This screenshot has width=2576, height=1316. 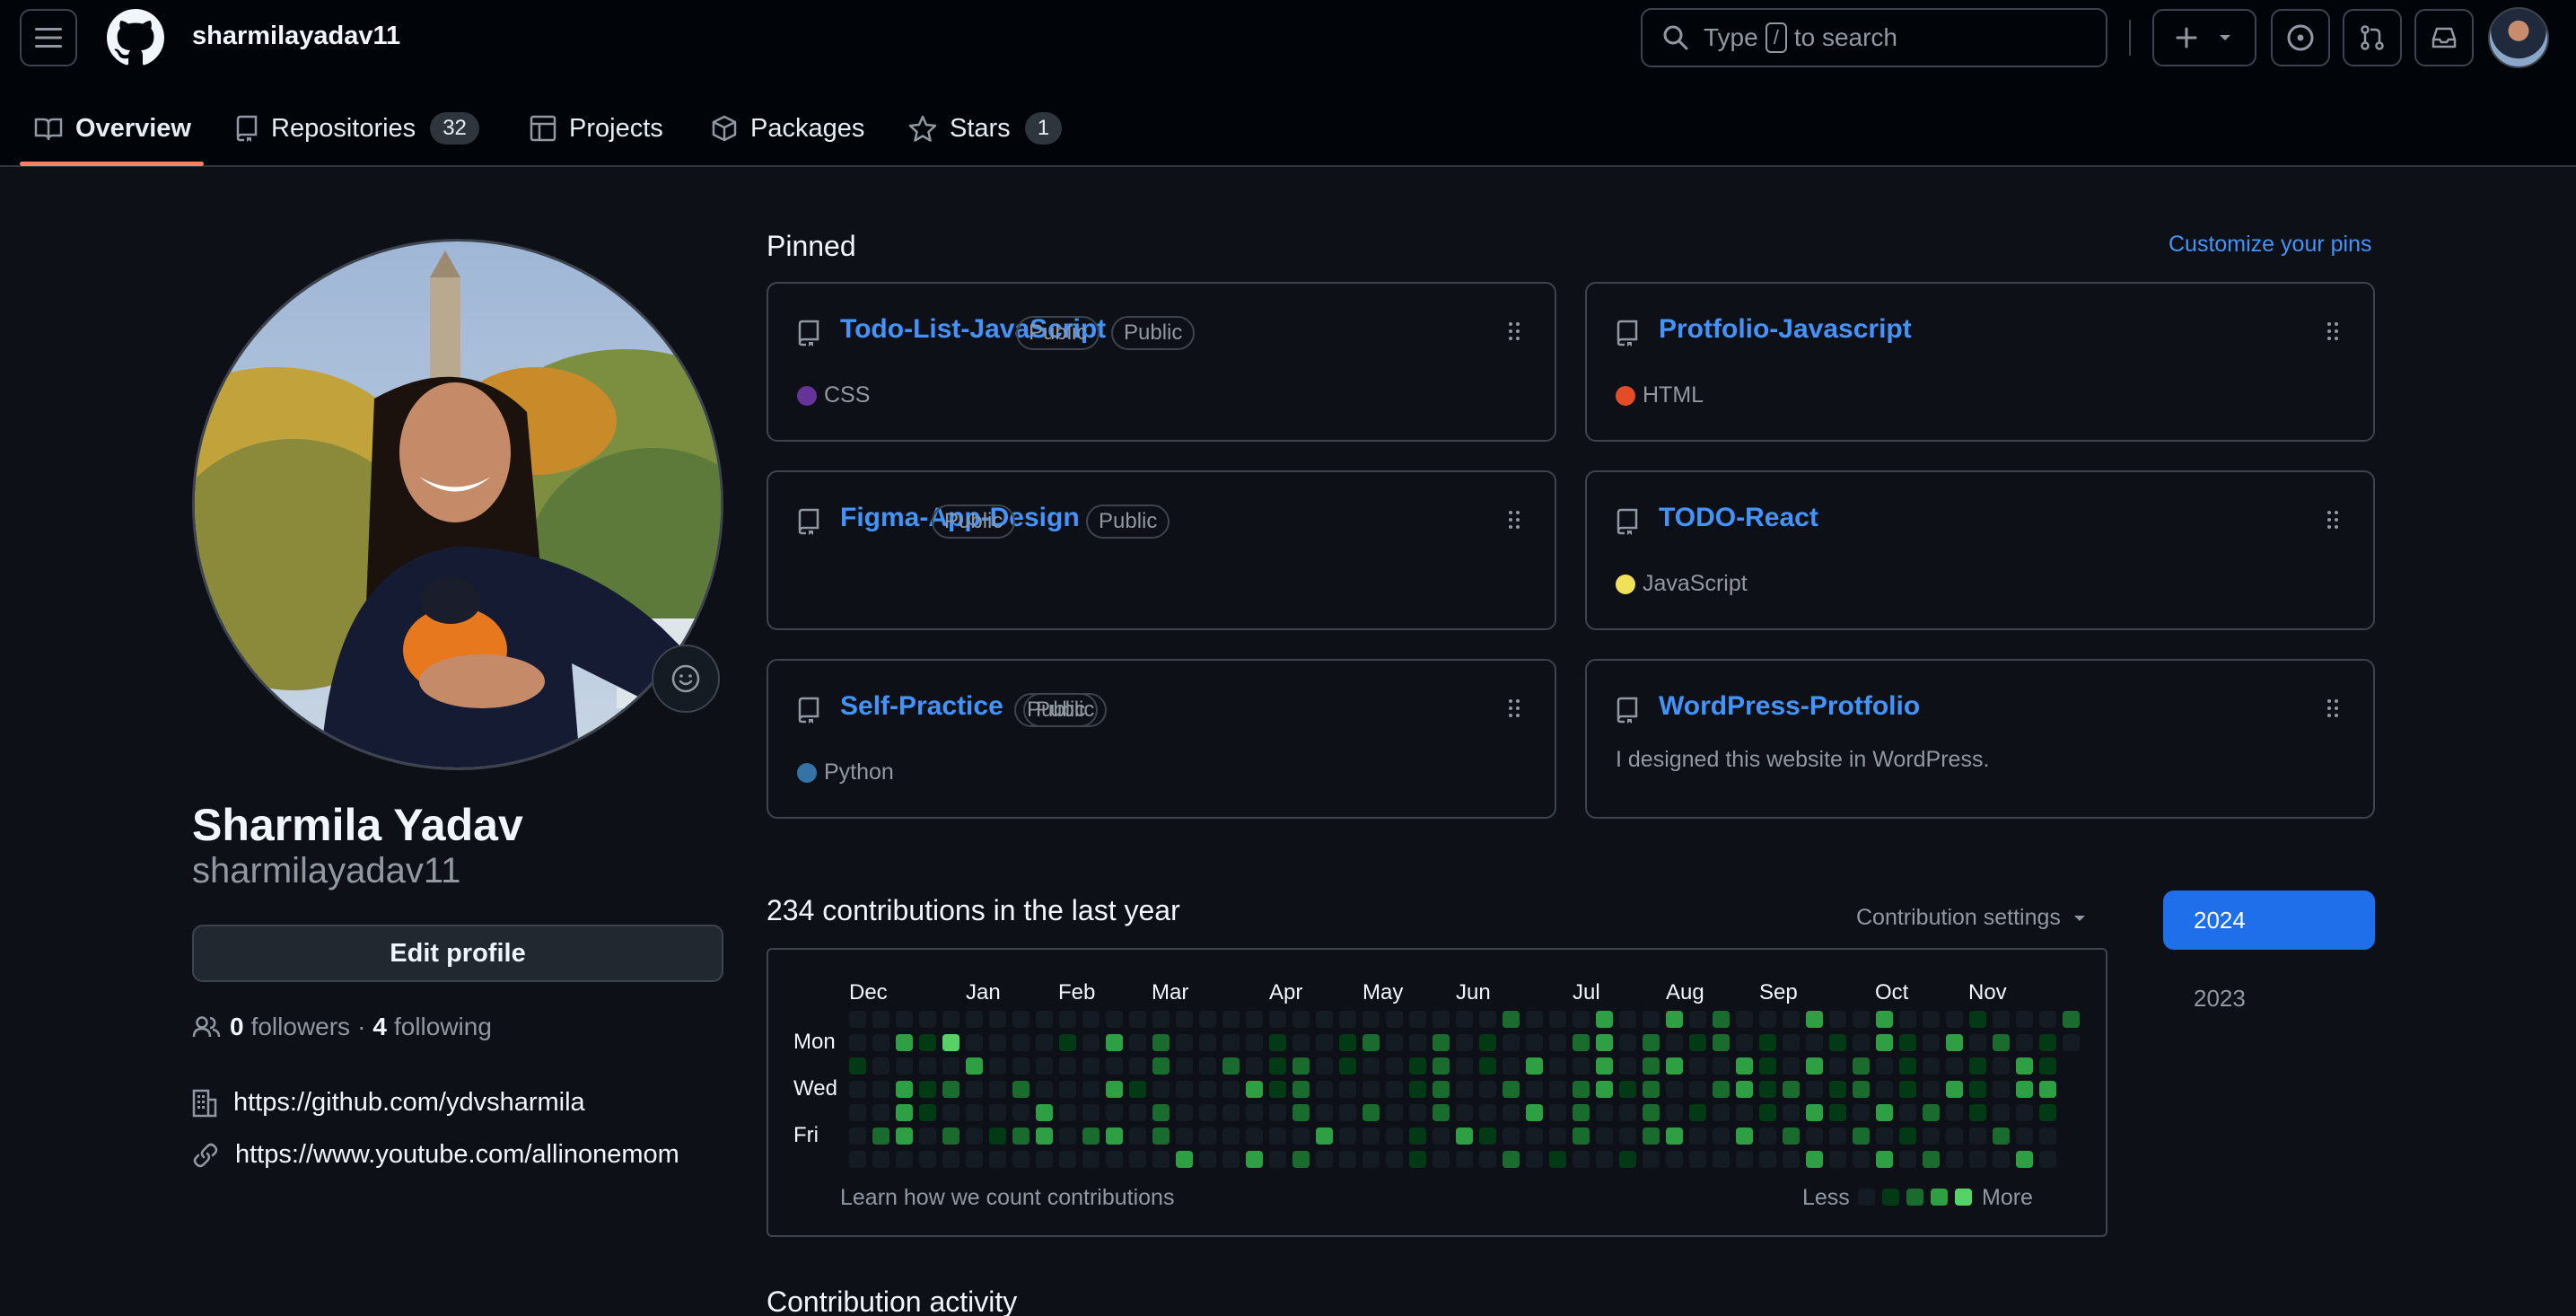 What do you see at coordinates (237, 1027) in the screenshot?
I see `followers-count: 0` at bounding box center [237, 1027].